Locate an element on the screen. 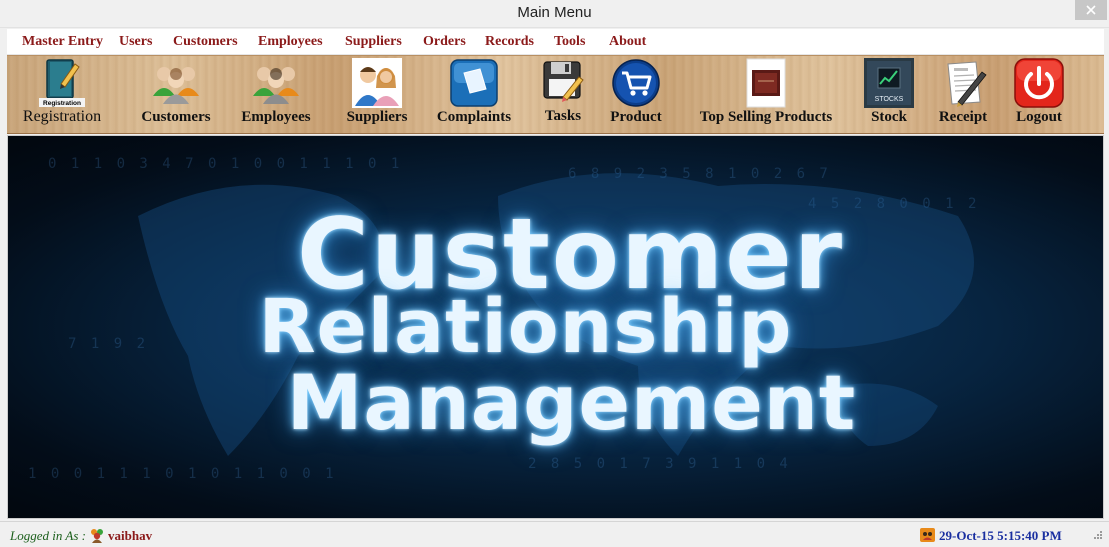  top-selling-products-label: Top Selling Products is located at coordinates (766, 117).